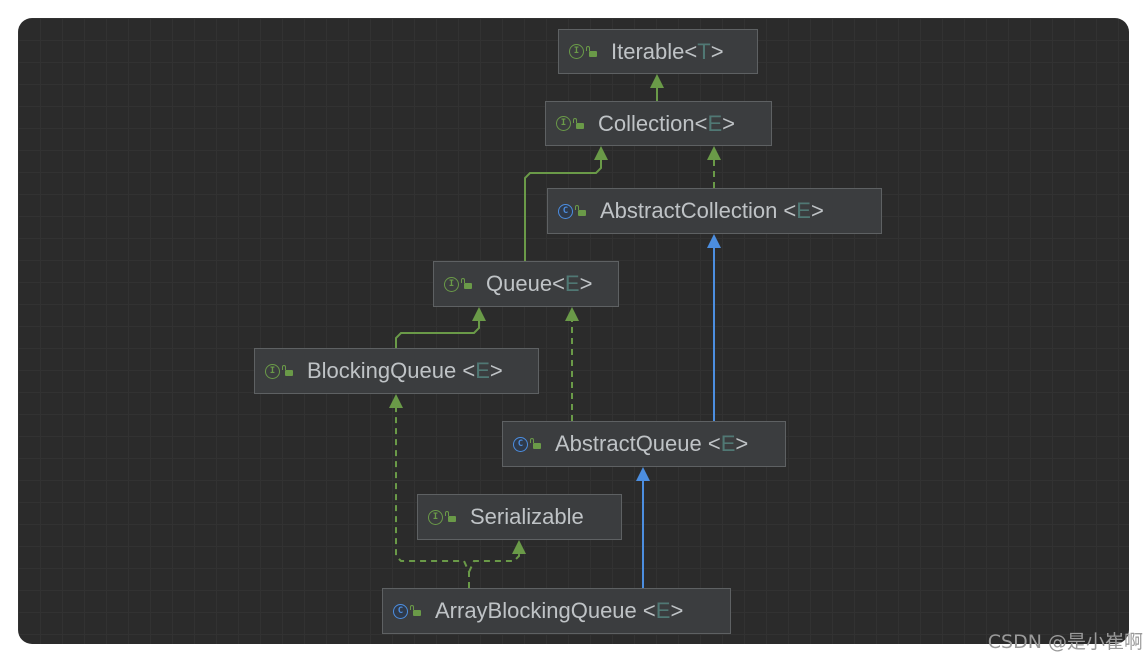  I want to click on node-label: AbstractCollection <E>, so click(712, 211).